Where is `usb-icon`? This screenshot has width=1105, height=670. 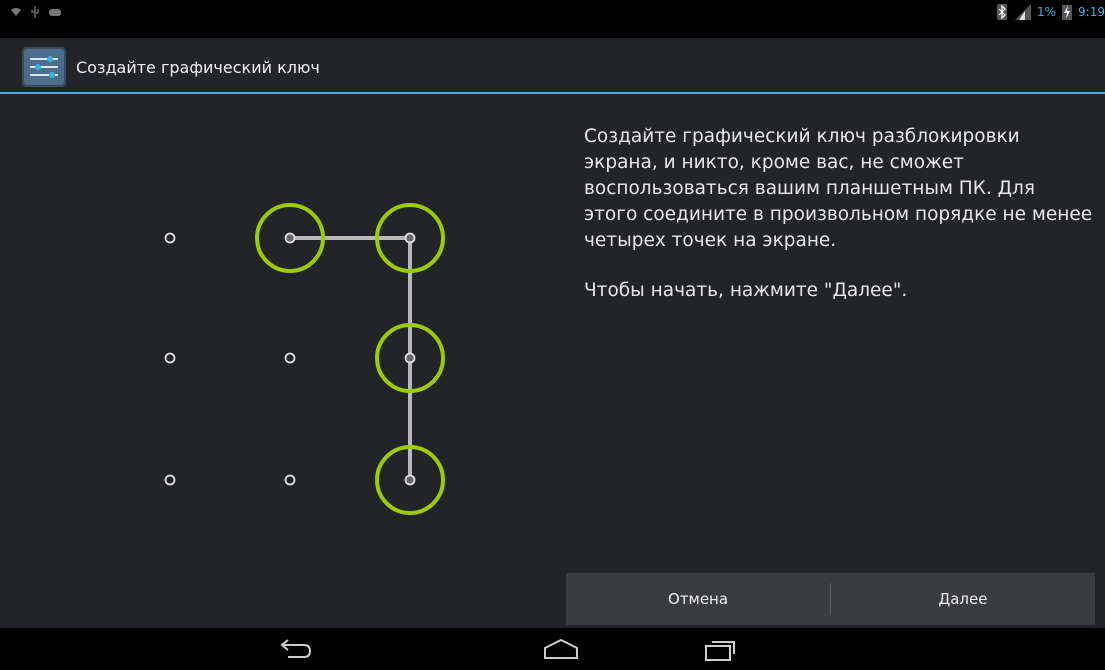 usb-icon is located at coordinates (35, 12).